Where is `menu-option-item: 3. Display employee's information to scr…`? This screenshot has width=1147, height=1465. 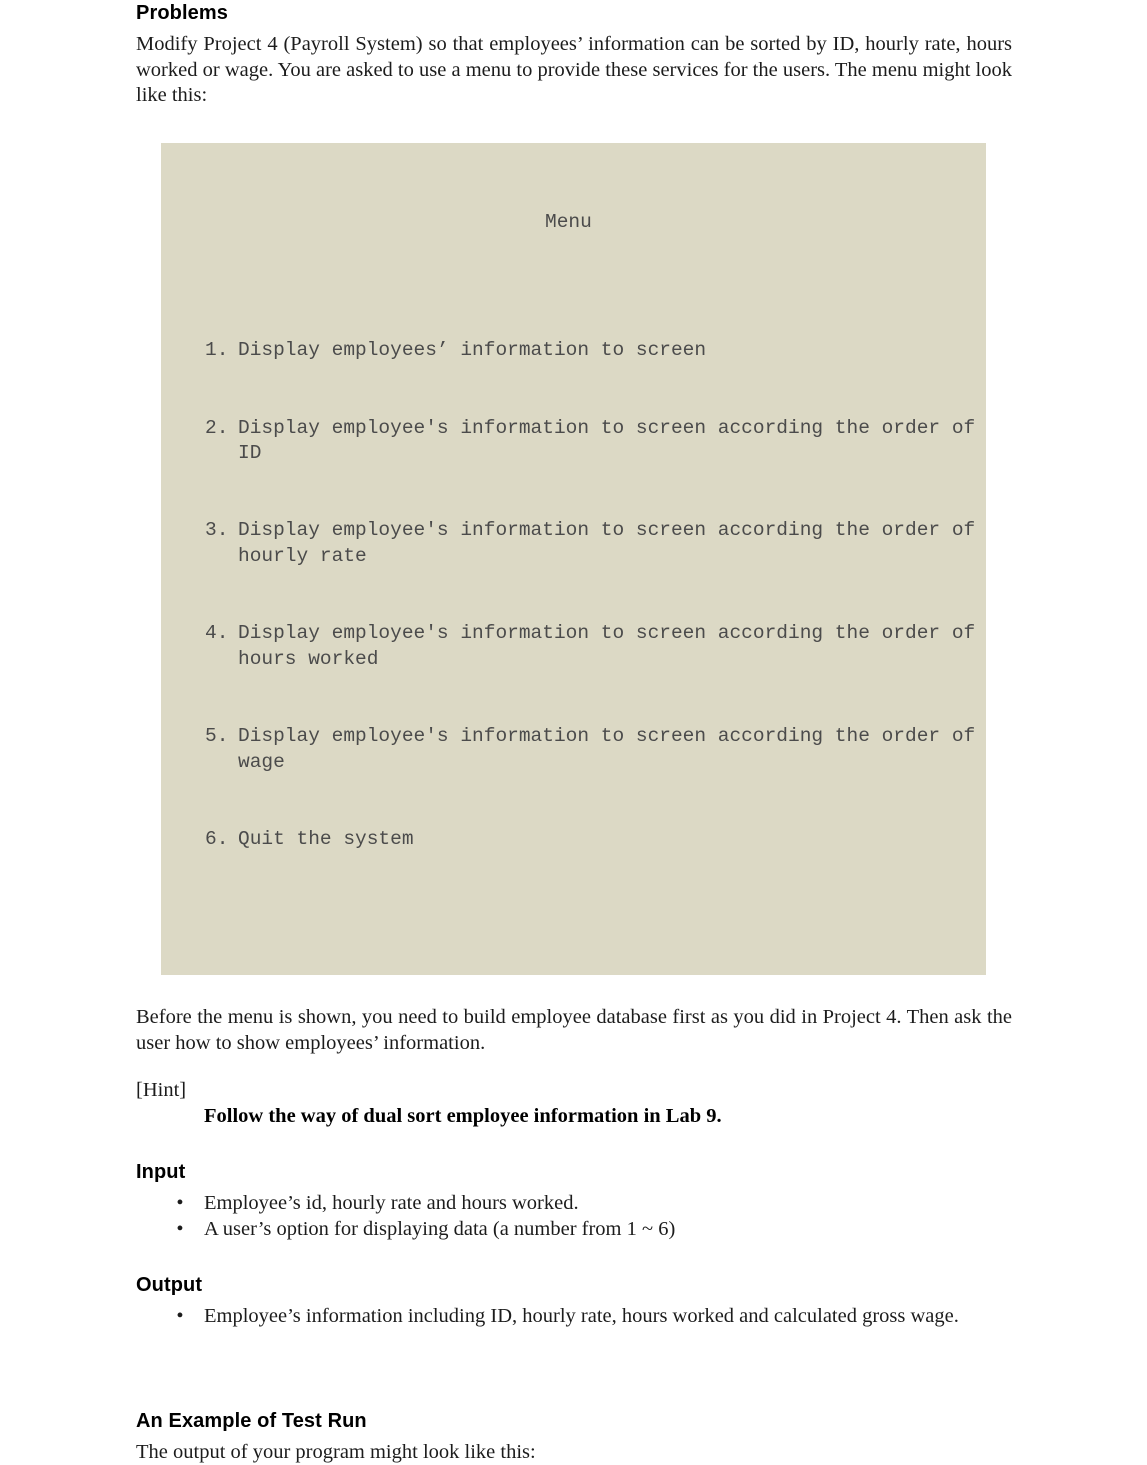 menu-option-item: 3. Display employee's information to scr… is located at coordinates (573, 543).